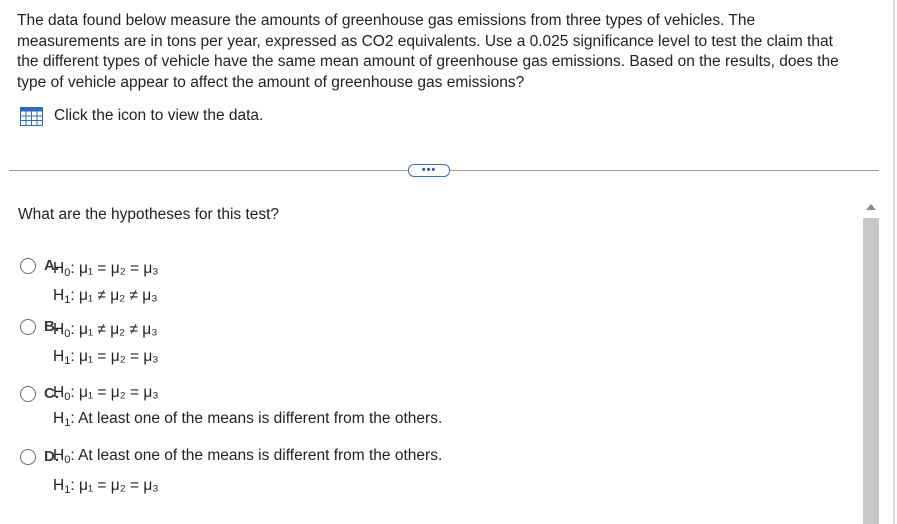 This screenshot has width=897, height=524. Describe the element at coordinates (106, 357) in the screenshot. I see `option-b-h1: H1: μ₁ = μ₂ = μ₃` at that location.